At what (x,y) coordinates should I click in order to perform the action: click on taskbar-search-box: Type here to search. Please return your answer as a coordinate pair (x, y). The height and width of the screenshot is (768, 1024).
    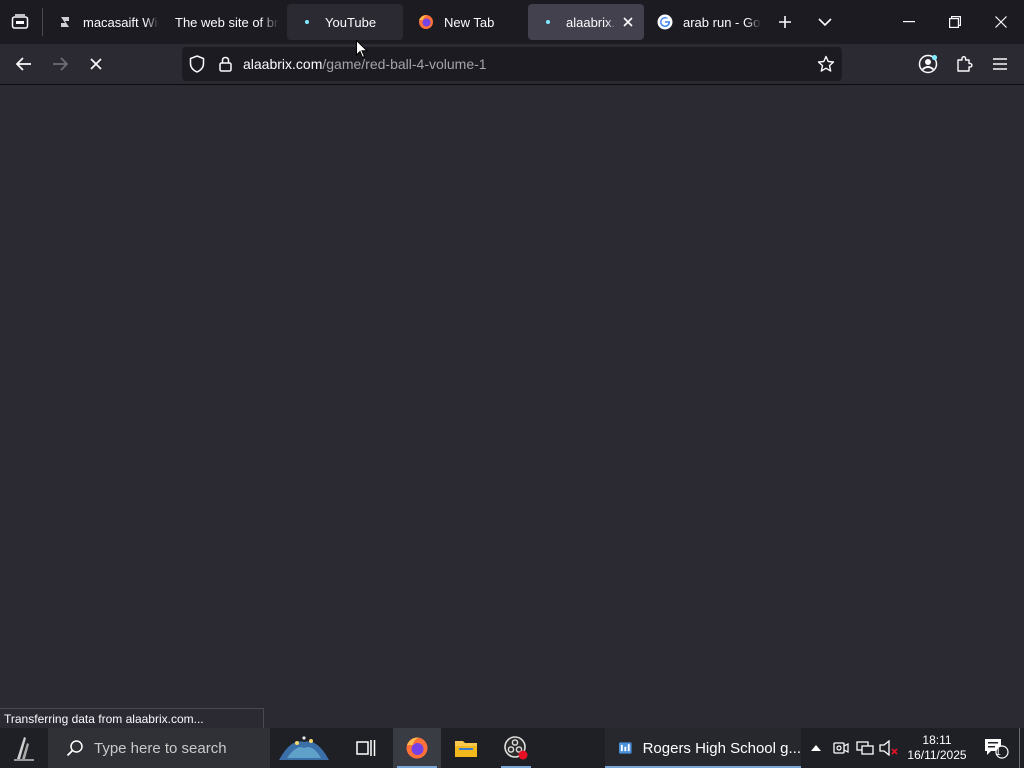
    Looking at the image, I should click on (159, 748).